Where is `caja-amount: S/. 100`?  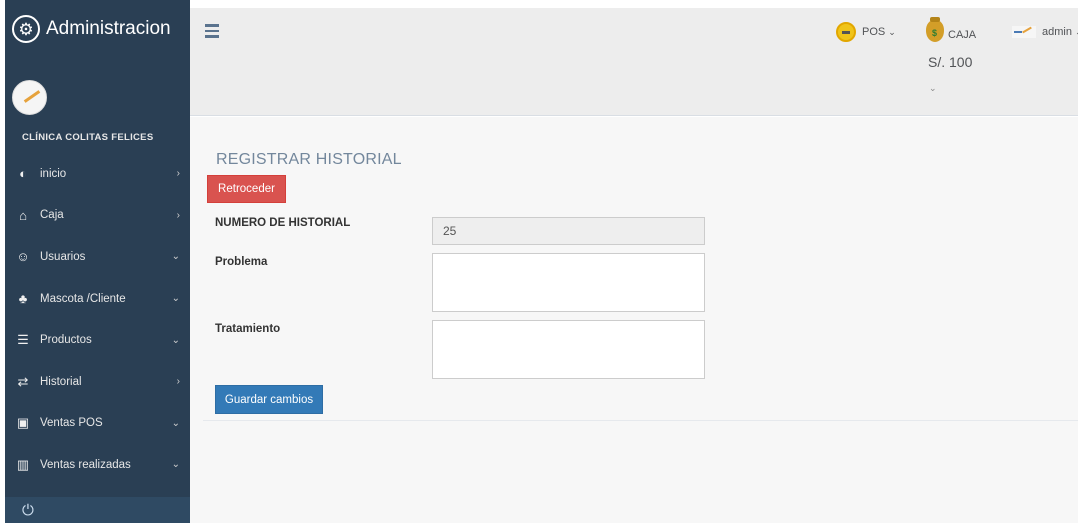 caja-amount: S/. 100 is located at coordinates (950, 62).